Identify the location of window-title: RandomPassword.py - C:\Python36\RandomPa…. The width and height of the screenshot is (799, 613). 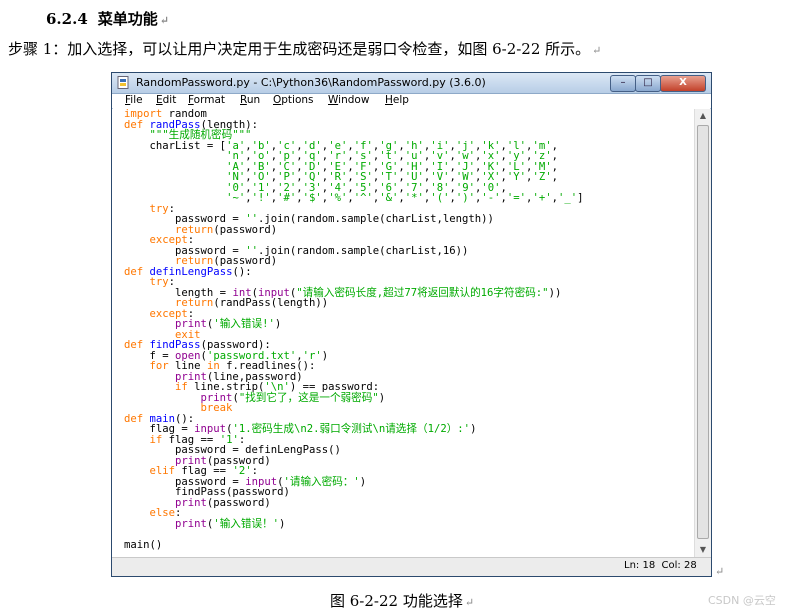
(311, 82).